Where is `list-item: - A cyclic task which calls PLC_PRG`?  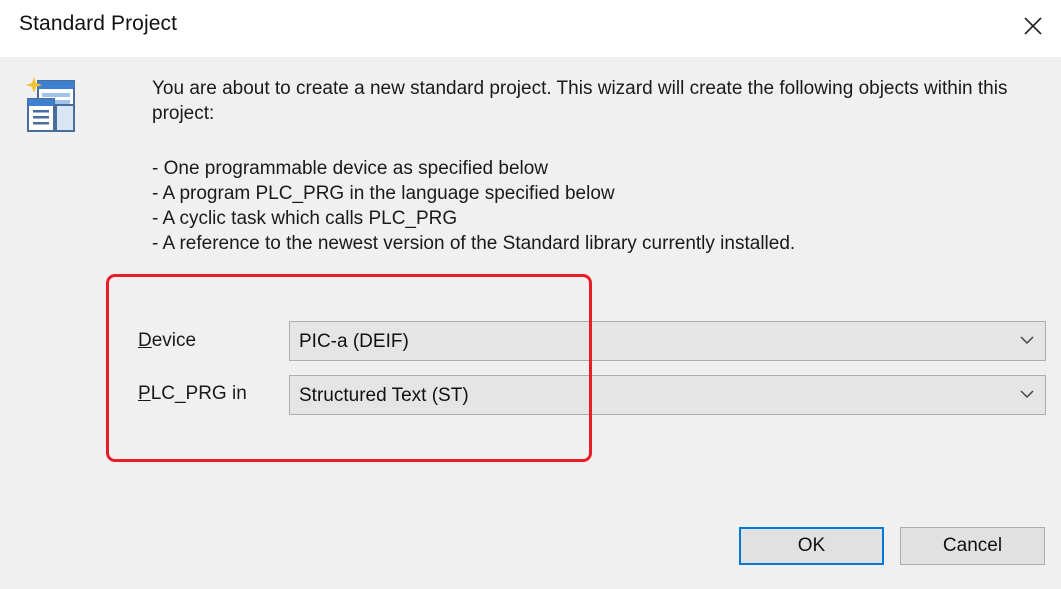 list-item: - A cyclic task which calls PLC_PRG is located at coordinates (305, 218).